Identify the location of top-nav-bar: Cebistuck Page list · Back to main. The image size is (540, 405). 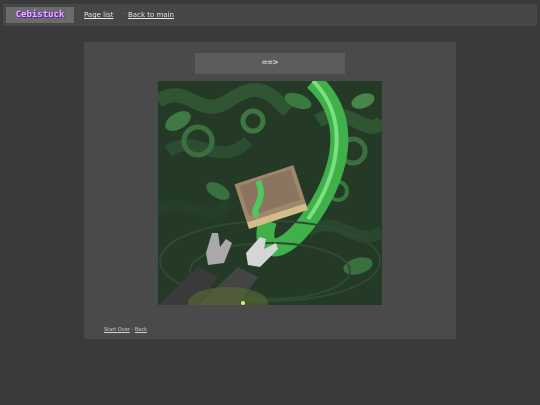
(270, 15).